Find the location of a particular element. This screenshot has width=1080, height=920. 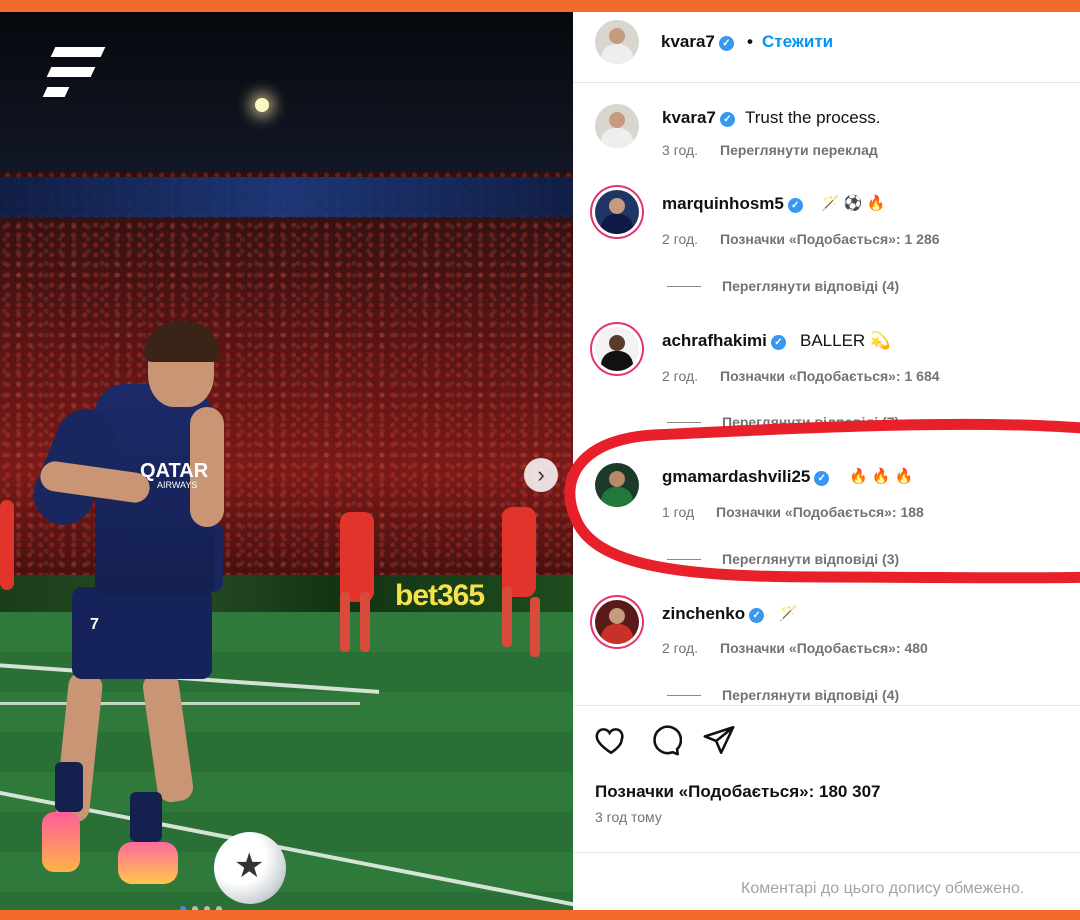

caption-text: Trust the process. is located at coordinates (813, 117).